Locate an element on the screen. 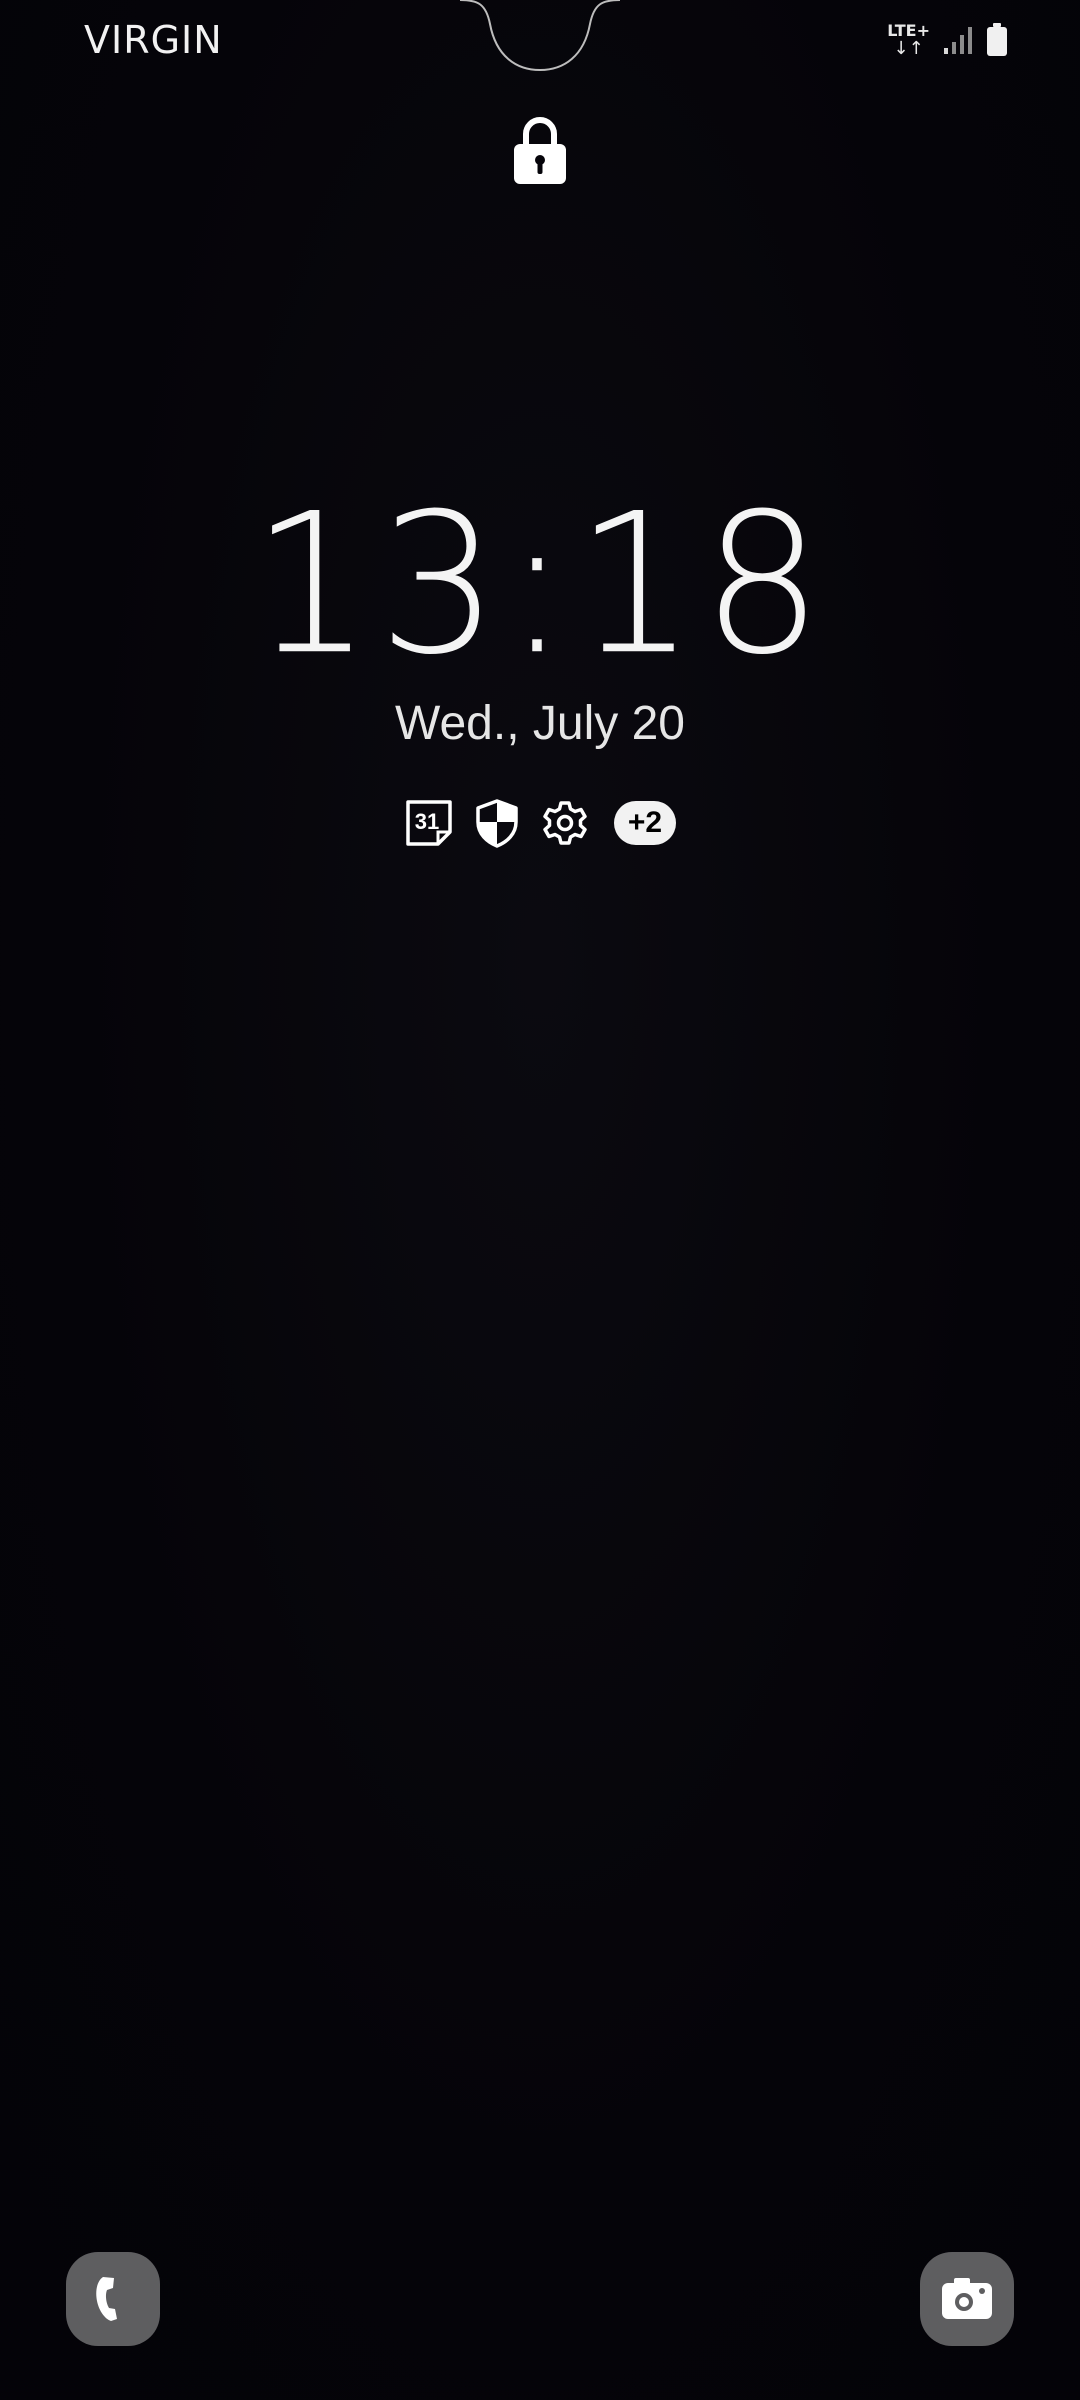  lock-icon is located at coordinates (540, 150).